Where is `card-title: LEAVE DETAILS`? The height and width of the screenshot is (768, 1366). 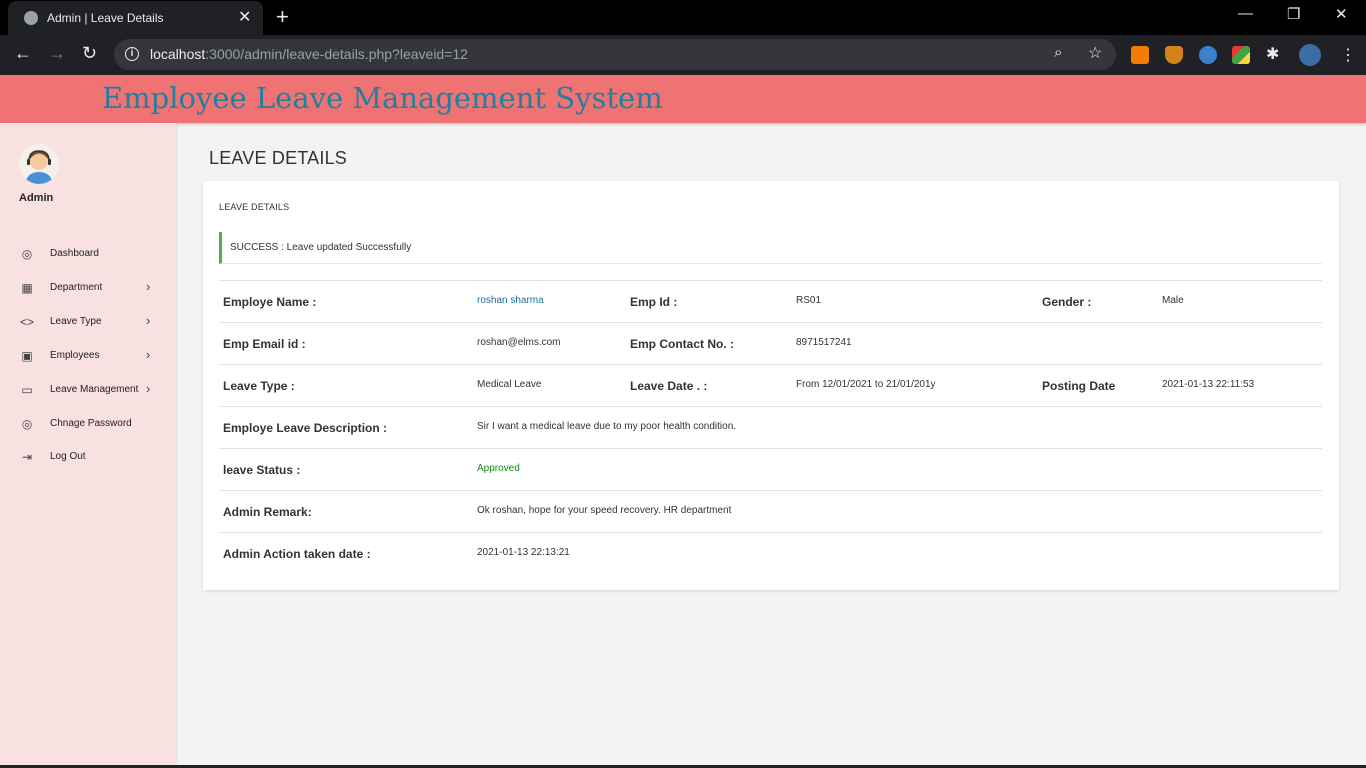
card-title: LEAVE DETAILS is located at coordinates (254, 207).